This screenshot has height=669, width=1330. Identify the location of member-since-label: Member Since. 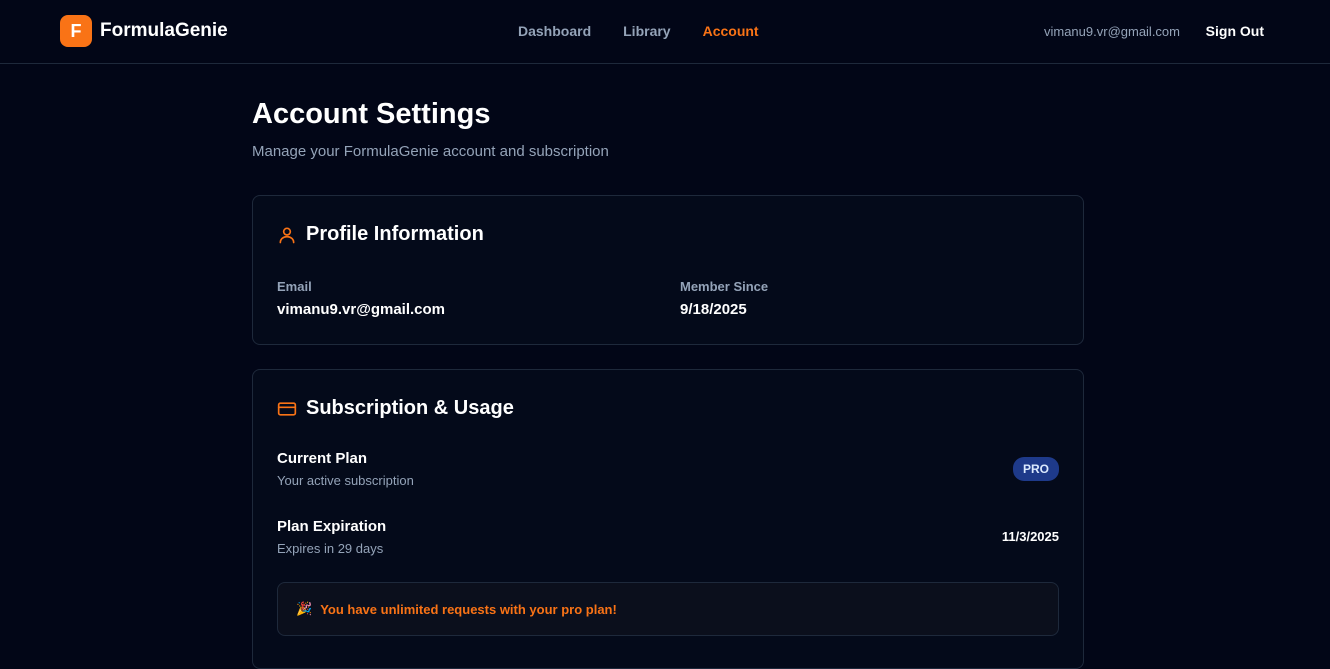
(724, 286).